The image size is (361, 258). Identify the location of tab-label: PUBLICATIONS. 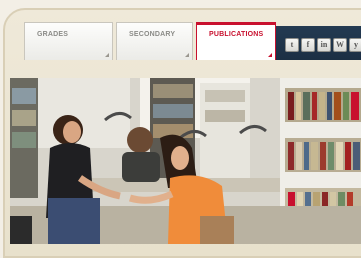
(236, 34).